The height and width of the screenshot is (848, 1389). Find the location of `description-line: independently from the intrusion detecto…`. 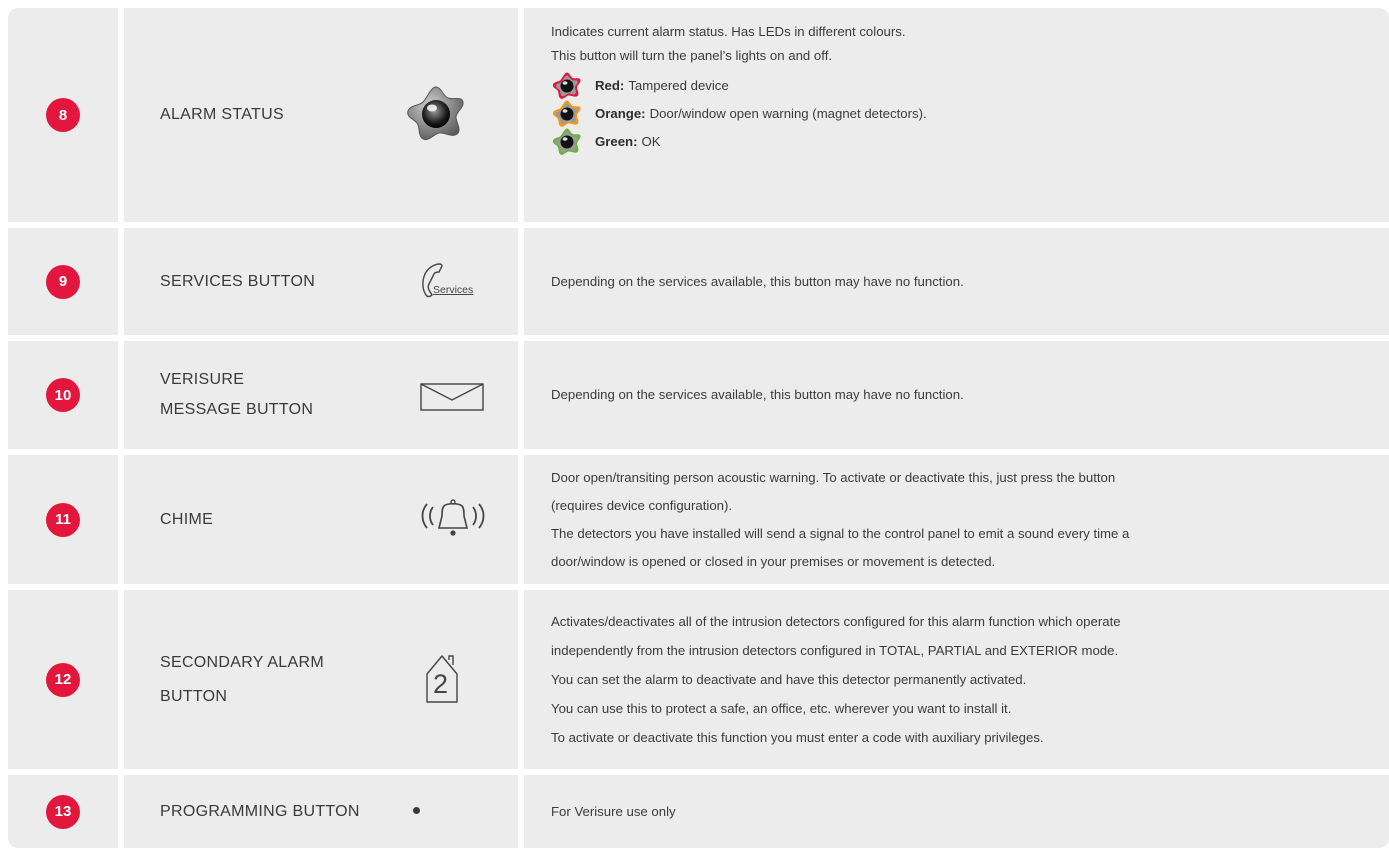

description-line: independently from the intrusion detecto… is located at coordinates (835, 650).